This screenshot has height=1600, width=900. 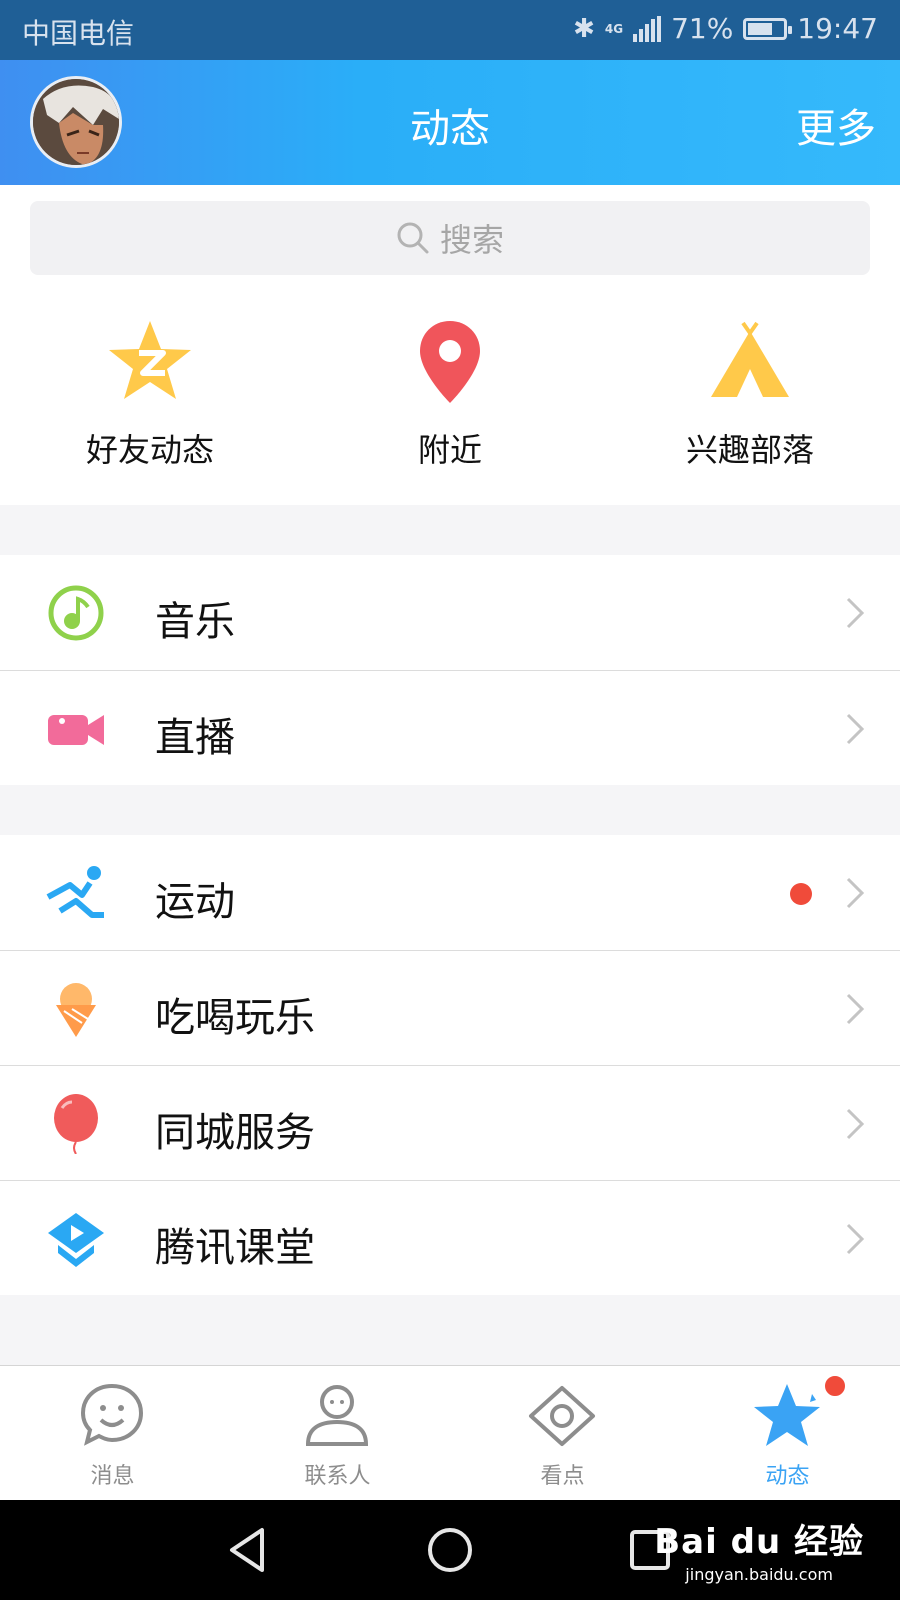 I want to click on quick-action-interest-tribe: 兴趣部落, so click(x=750, y=400).